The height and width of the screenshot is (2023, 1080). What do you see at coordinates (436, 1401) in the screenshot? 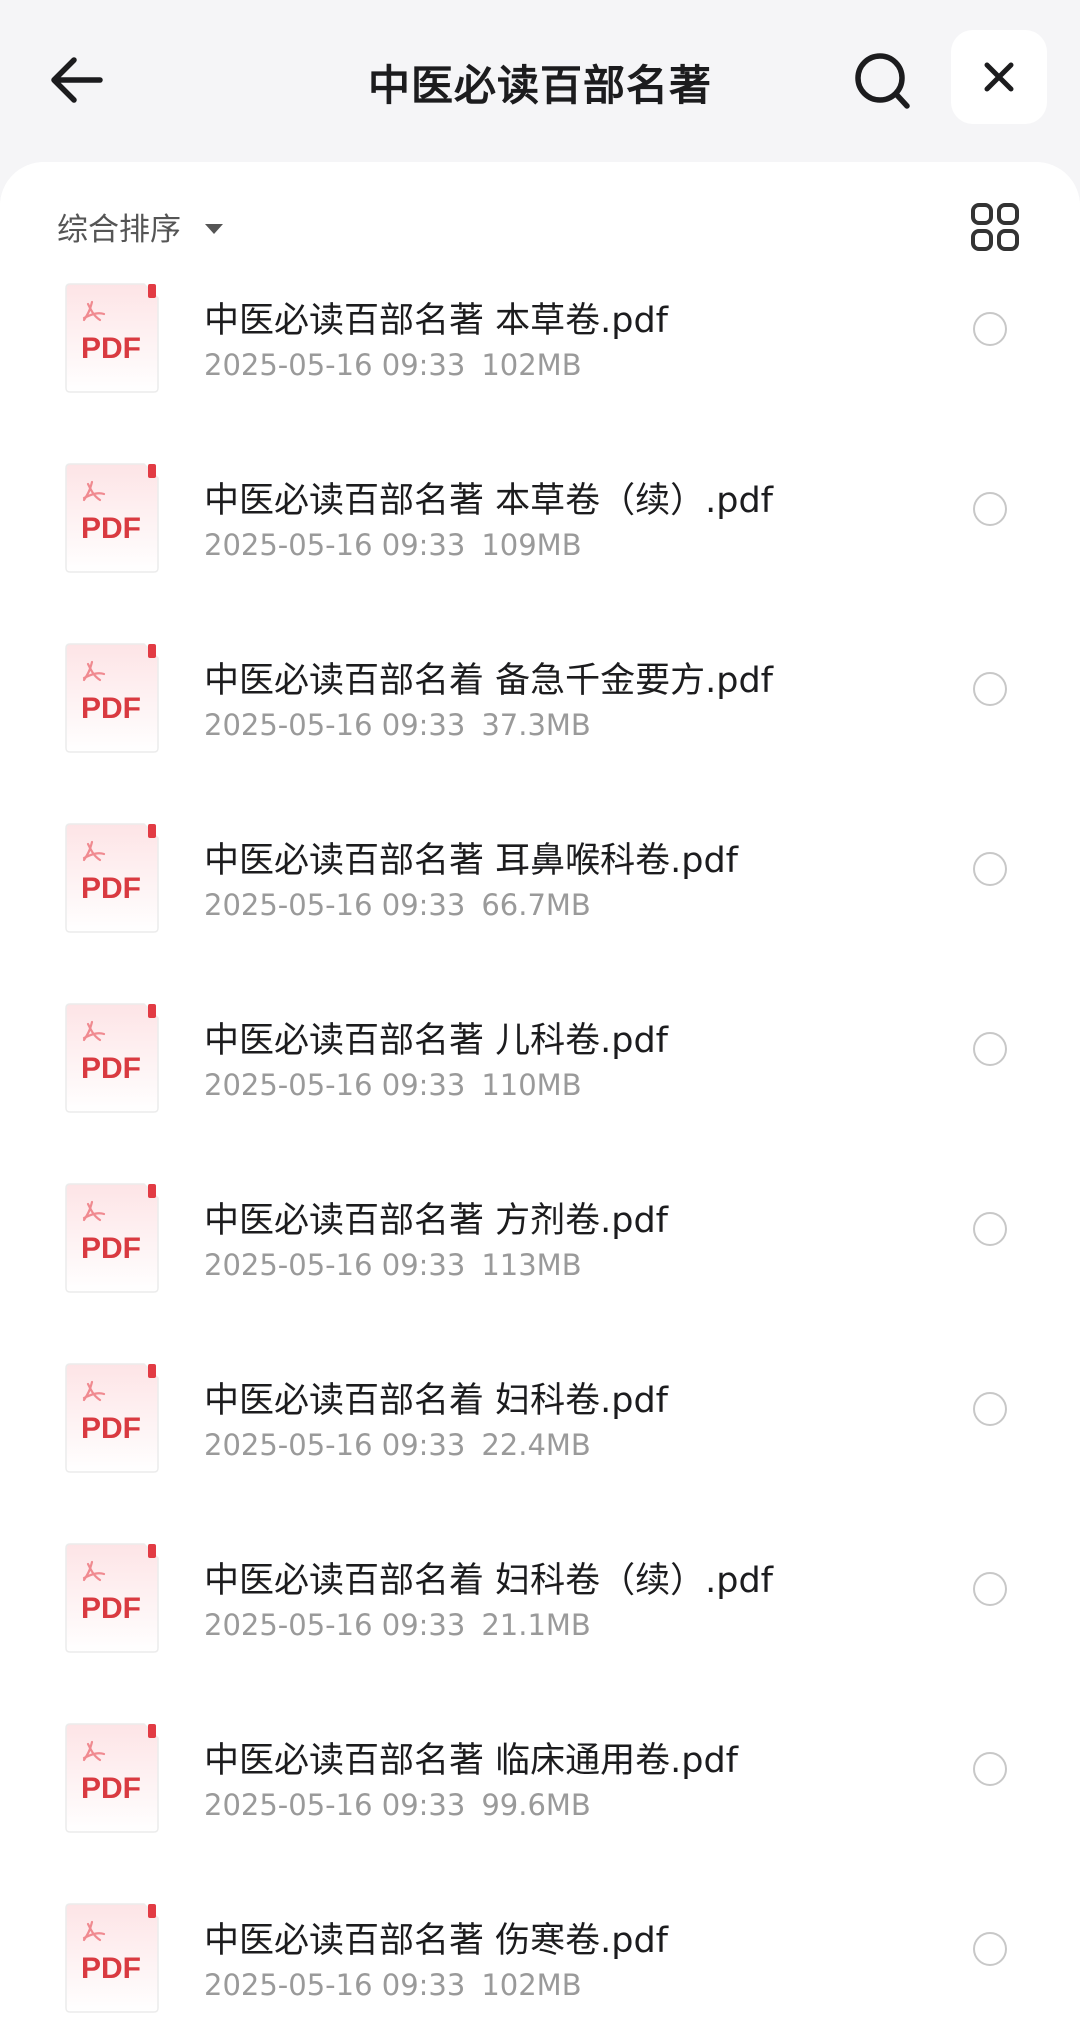
I see `file-name: 中医必读百部名着 妇科卷.pdf` at bounding box center [436, 1401].